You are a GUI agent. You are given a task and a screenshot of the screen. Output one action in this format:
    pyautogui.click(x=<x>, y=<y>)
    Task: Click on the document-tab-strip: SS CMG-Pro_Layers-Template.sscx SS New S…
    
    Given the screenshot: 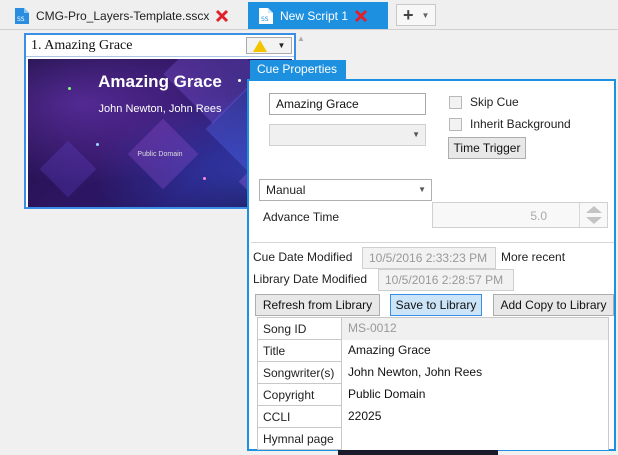 What is the action you would take?
    pyautogui.click(x=309, y=15)
    